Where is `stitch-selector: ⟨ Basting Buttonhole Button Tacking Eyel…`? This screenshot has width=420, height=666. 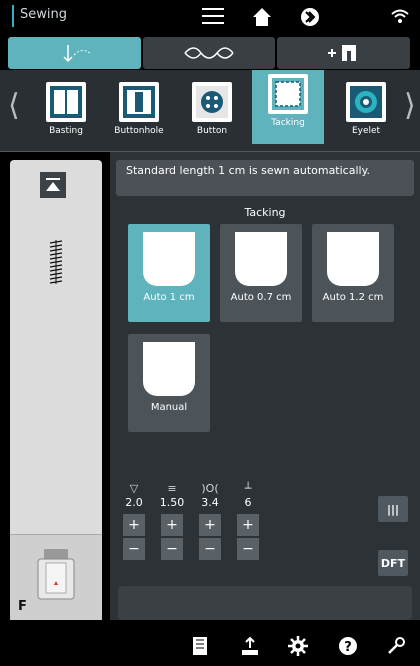 stitch-selector: ⟨ Basting Buttonhole Button Tacking Eyel… is located at coordinates (210, 111).